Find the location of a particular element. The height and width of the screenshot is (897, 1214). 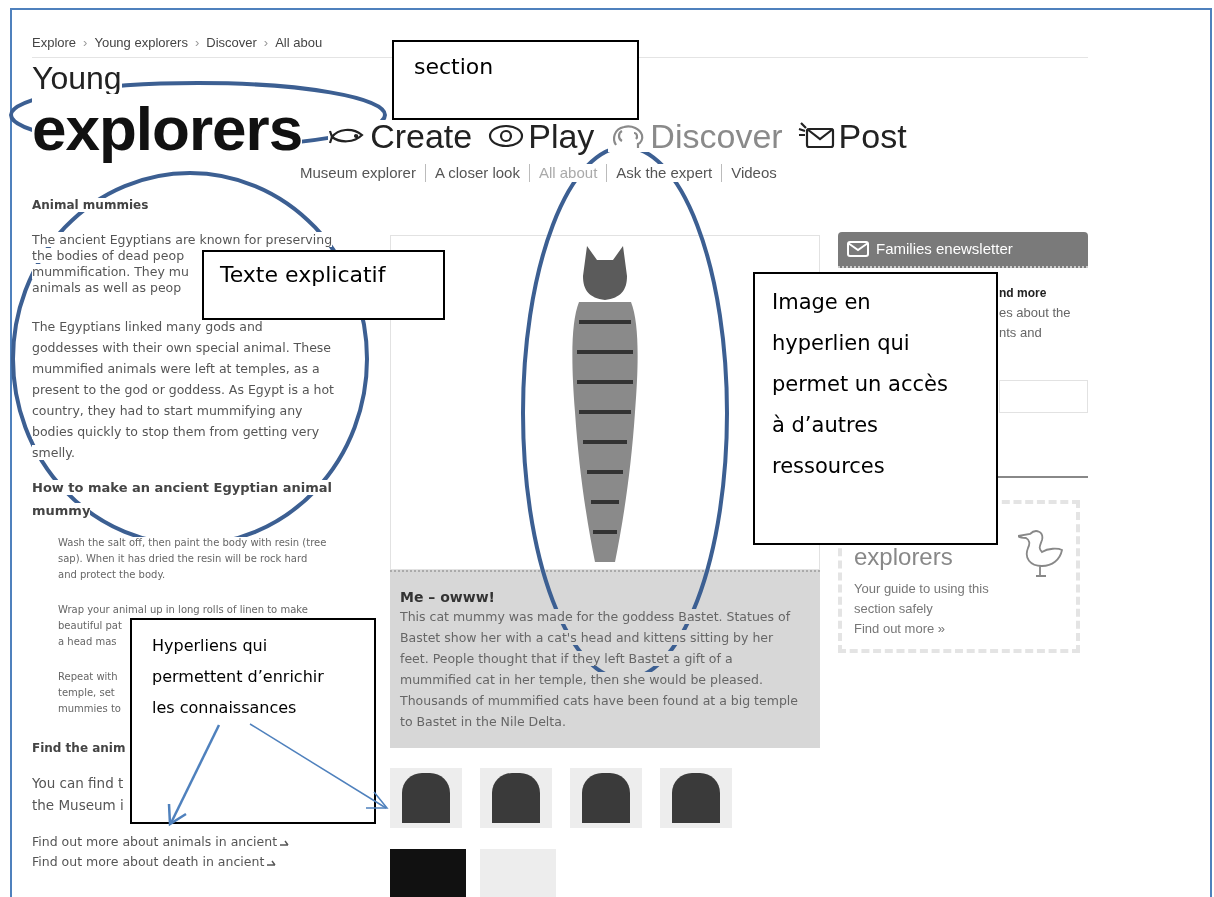

annotation-tooltip: Texte explicatif is located at coordinates (323, 285).